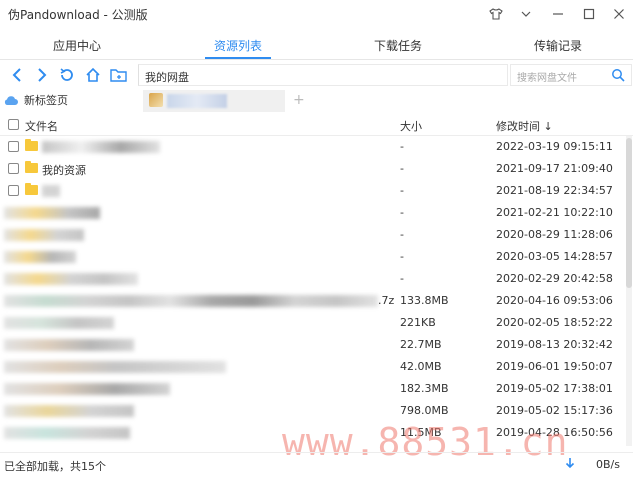 This screenshot has width=633, height=477. What do you see at coordinates (238, 58) in the screenshot?
I see `active-tab-indicator` at bounding box center [238, 58].